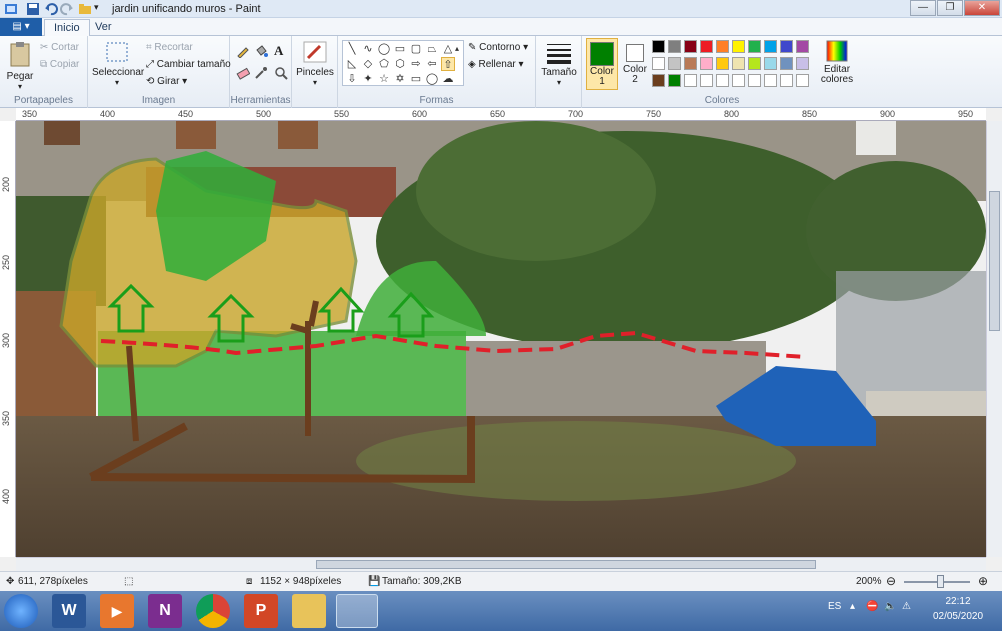 This screenshot has height=631, width=1002. I want to click on fill-button: ◈ Rellenar ▾, so click(496, 64).